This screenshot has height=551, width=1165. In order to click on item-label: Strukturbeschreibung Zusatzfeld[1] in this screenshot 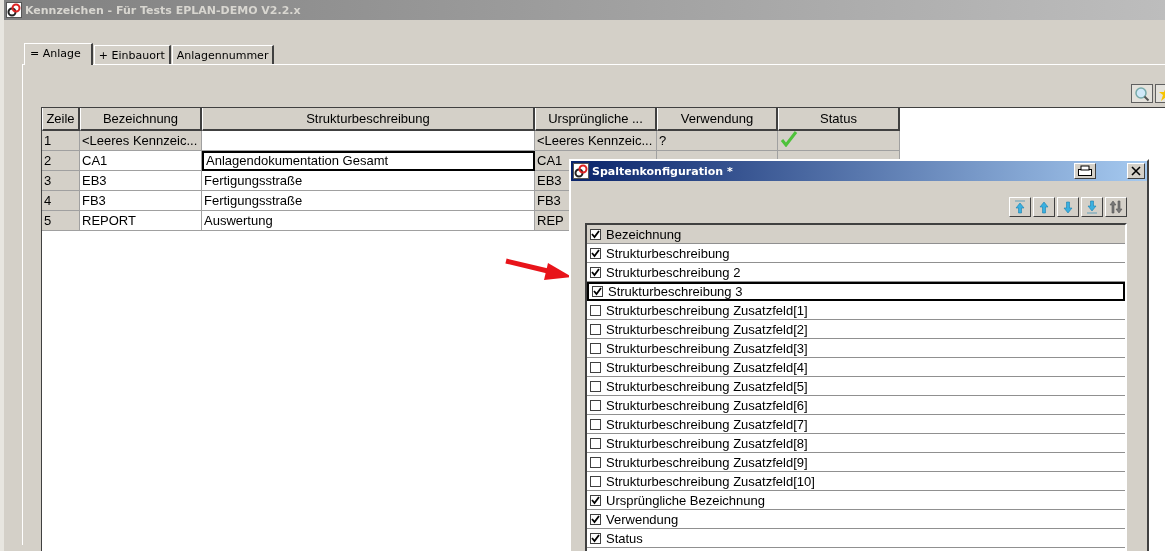, I will do `click(707, 310)`.